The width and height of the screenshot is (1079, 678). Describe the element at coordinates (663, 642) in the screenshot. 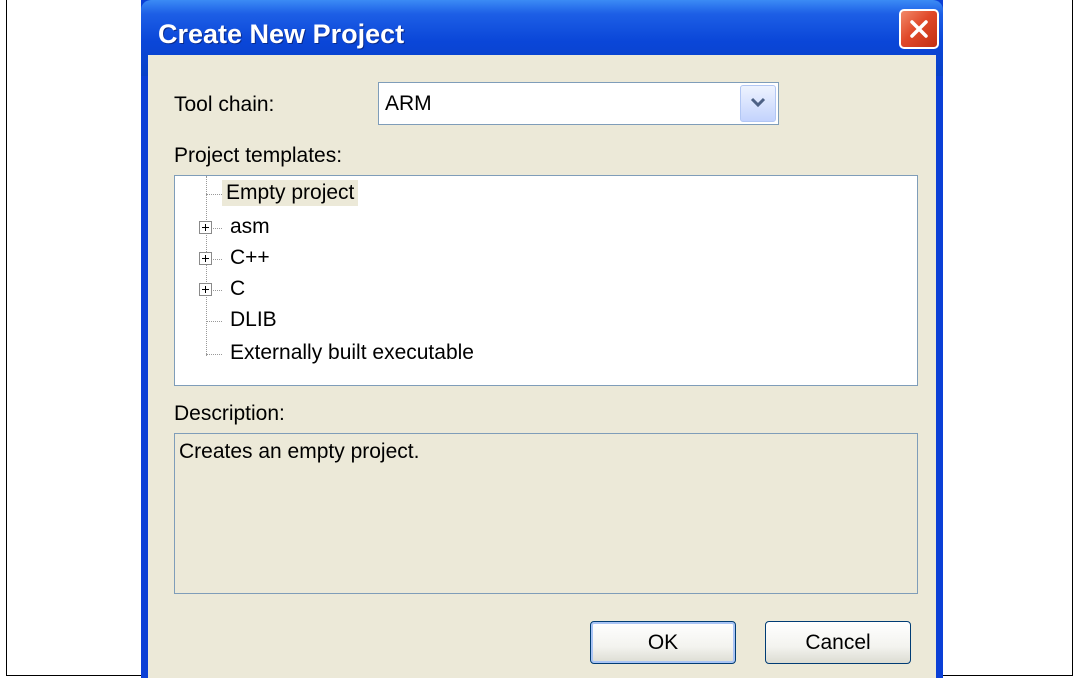

I see `ok-button: OK` at that location.